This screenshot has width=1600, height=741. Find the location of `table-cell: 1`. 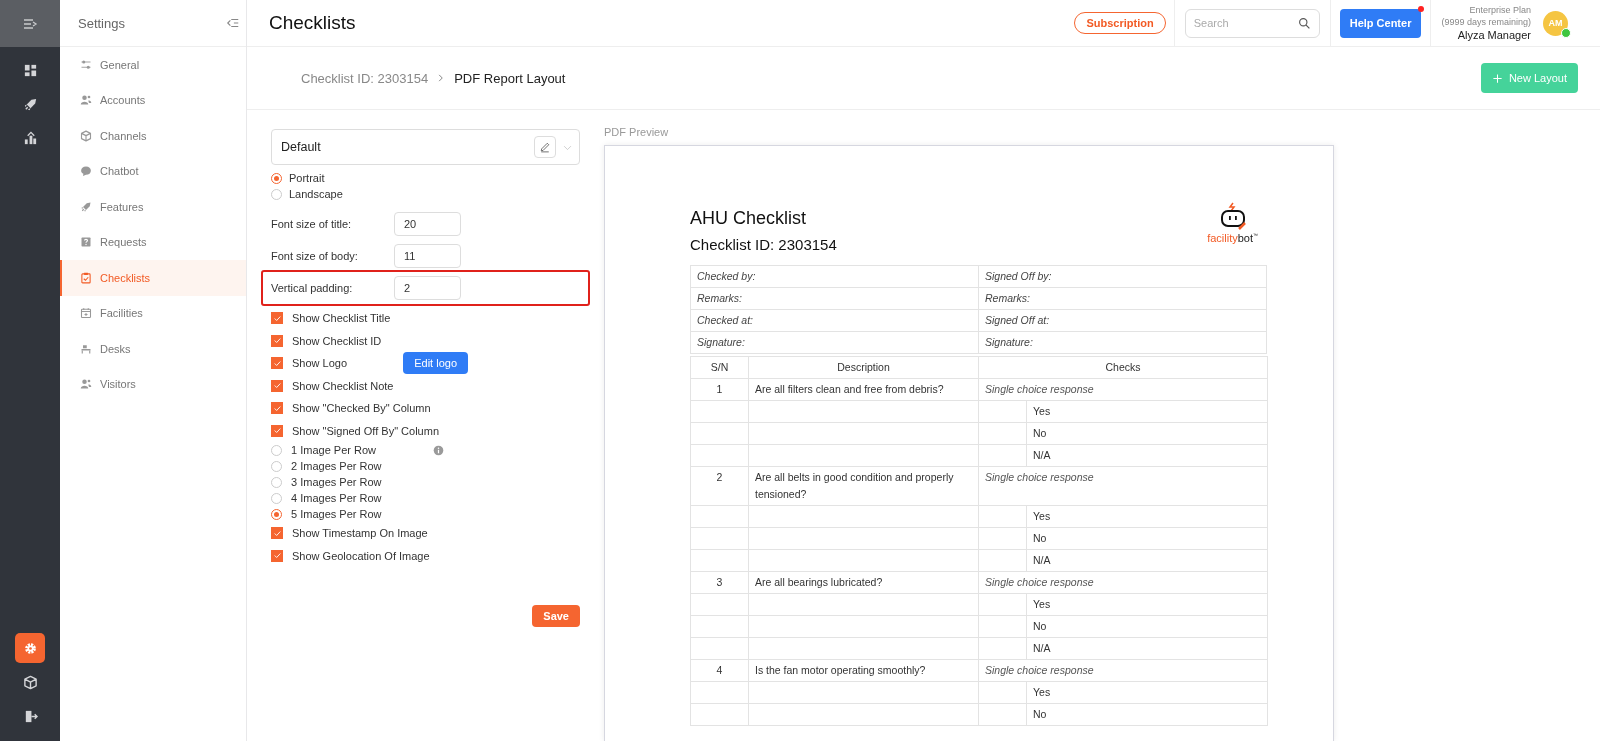

table-cell: 1 is located at coordinates (719, 389).